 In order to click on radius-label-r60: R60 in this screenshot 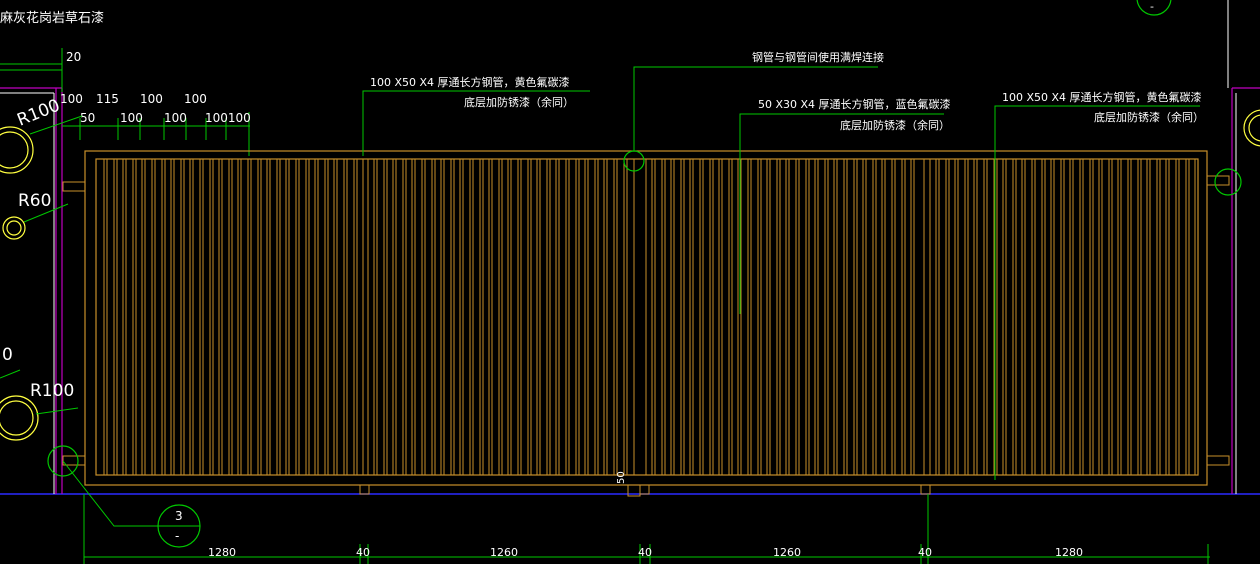, I will do `click(34, 201)`.